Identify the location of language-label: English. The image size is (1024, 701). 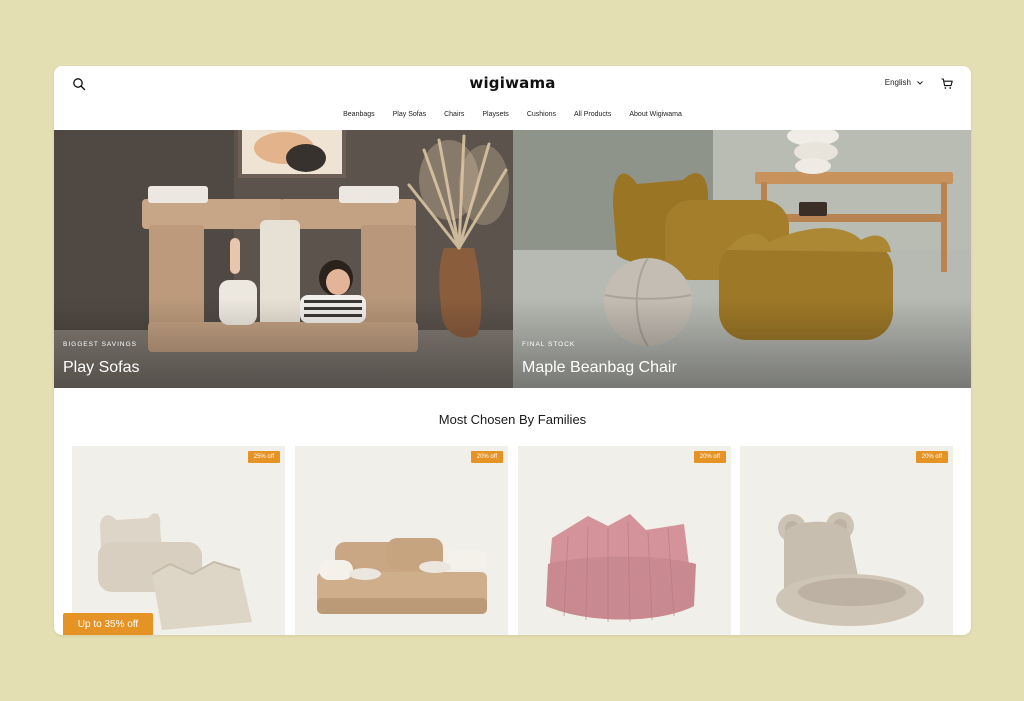
(897, 82).